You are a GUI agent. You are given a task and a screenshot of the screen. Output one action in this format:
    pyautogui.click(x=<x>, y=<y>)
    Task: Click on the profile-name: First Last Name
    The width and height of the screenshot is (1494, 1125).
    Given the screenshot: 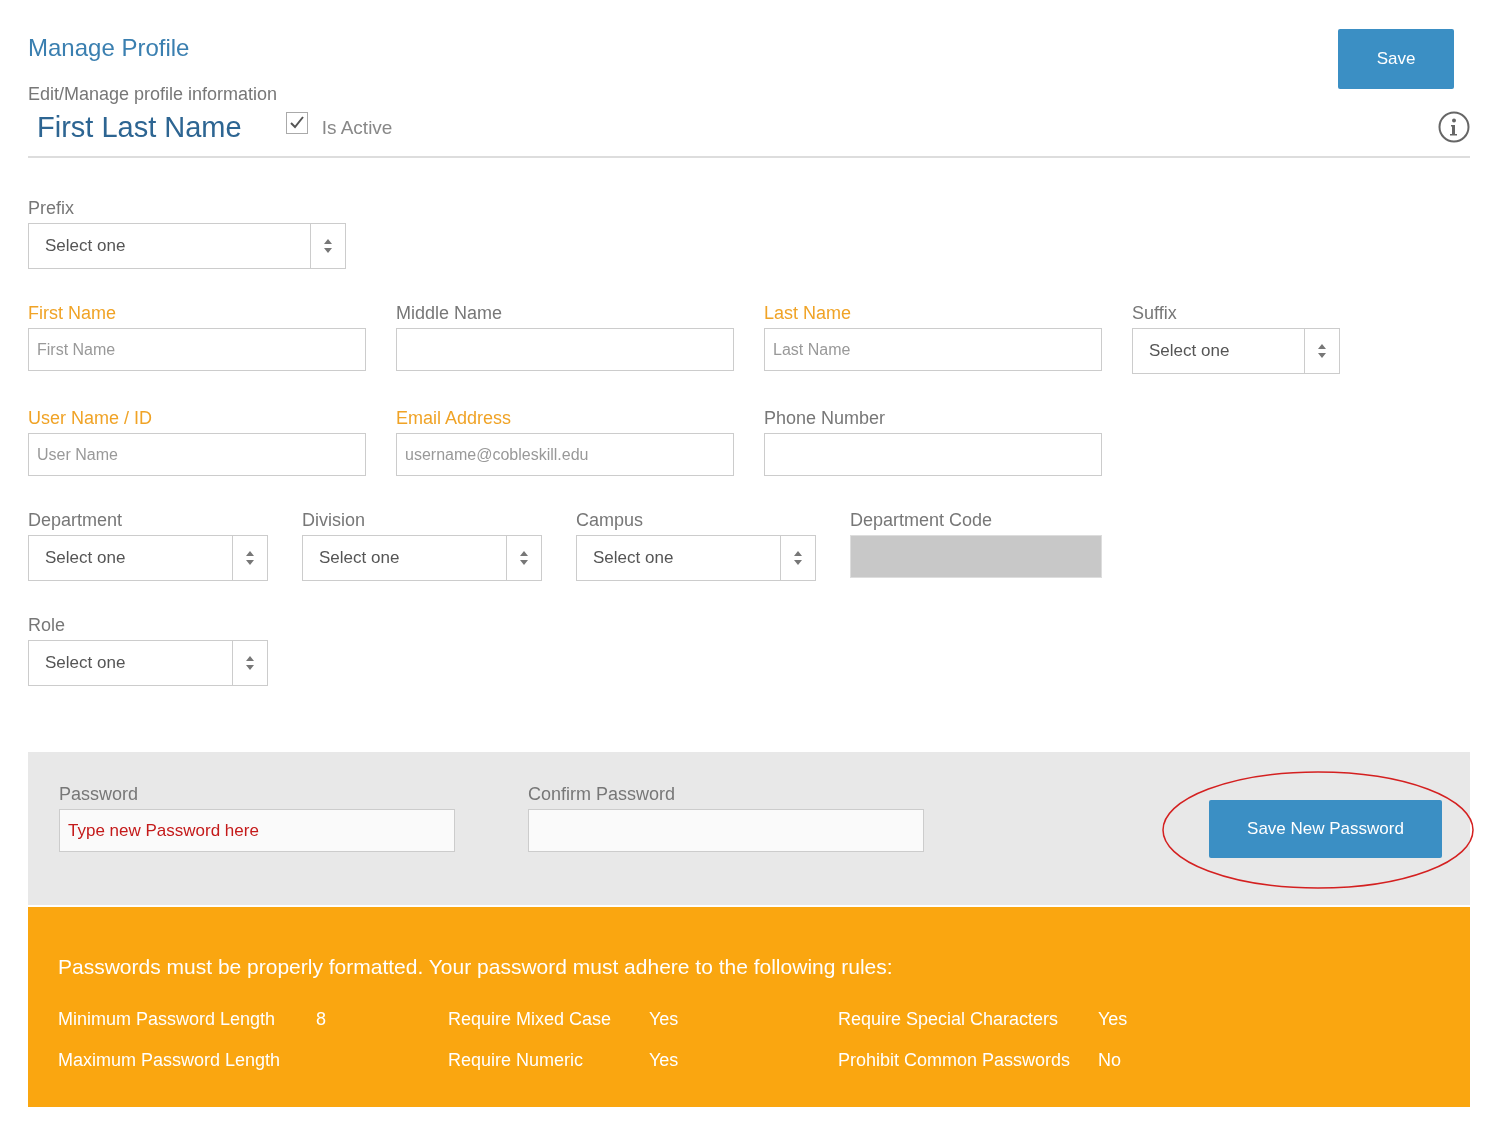 What is the action you would take?
    pyautogui.click(x=139, y=127)
    